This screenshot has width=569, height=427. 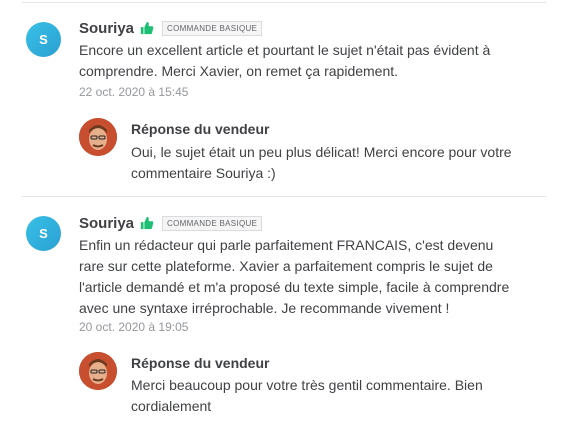 What do you see at coordinates (134, 327) in the screenshot?
I see `review-date: 20 oct. 2020 à 19:05` at bounding box center [134, 327].